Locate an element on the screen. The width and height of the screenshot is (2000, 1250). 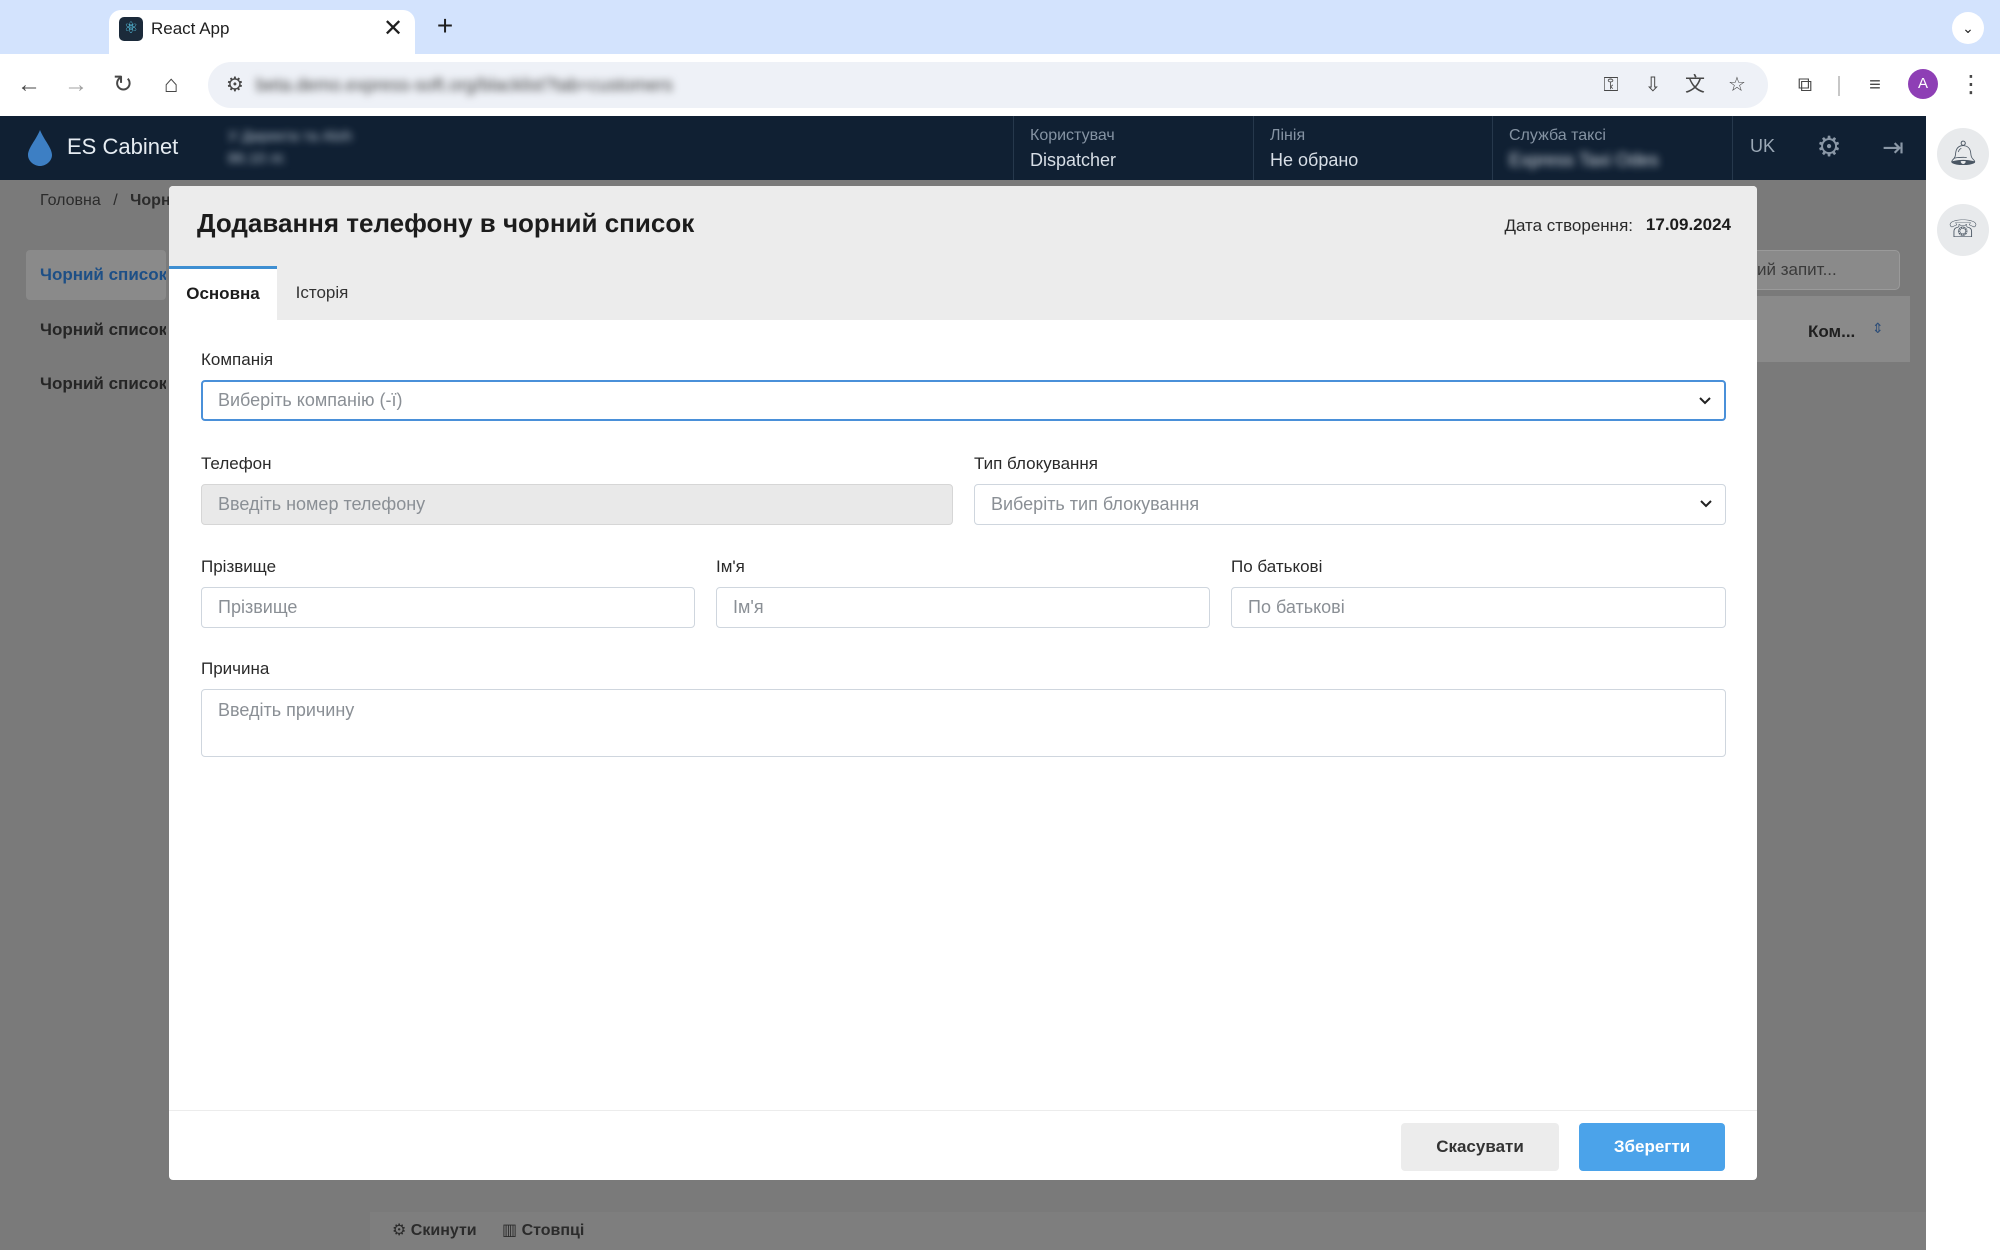
settings-gear-icon: ⚙ is located at coordinates (1829, 147).